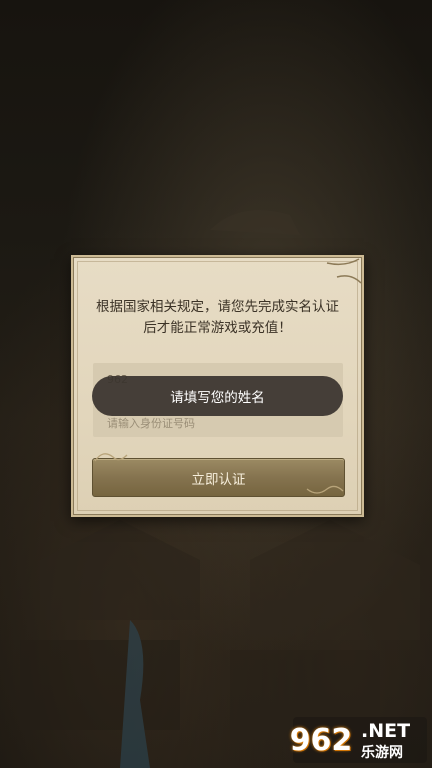 The height and width of the screenshot is (768, 432). What do you see at coordinates (386, 731) in the screenshot?
I see `watermark-net-text: .NET` at bounding box center [386, 731].